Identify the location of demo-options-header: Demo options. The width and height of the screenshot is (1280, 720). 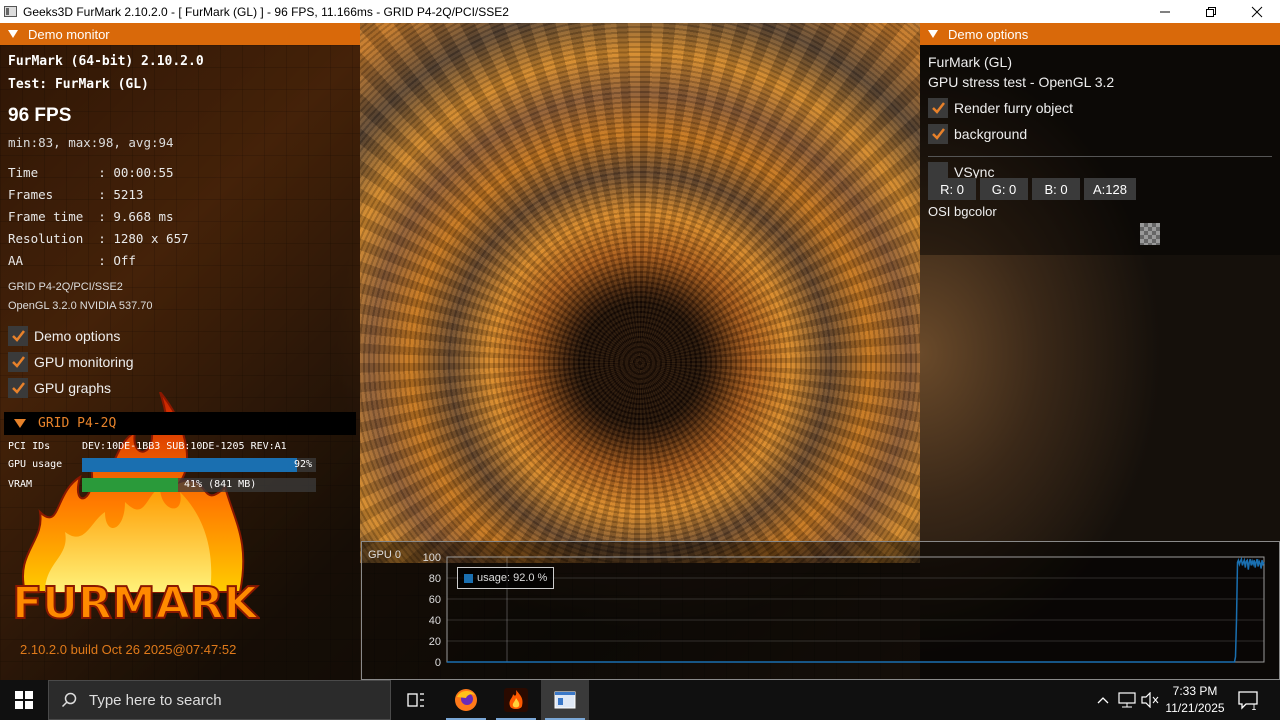
(1100, 34).